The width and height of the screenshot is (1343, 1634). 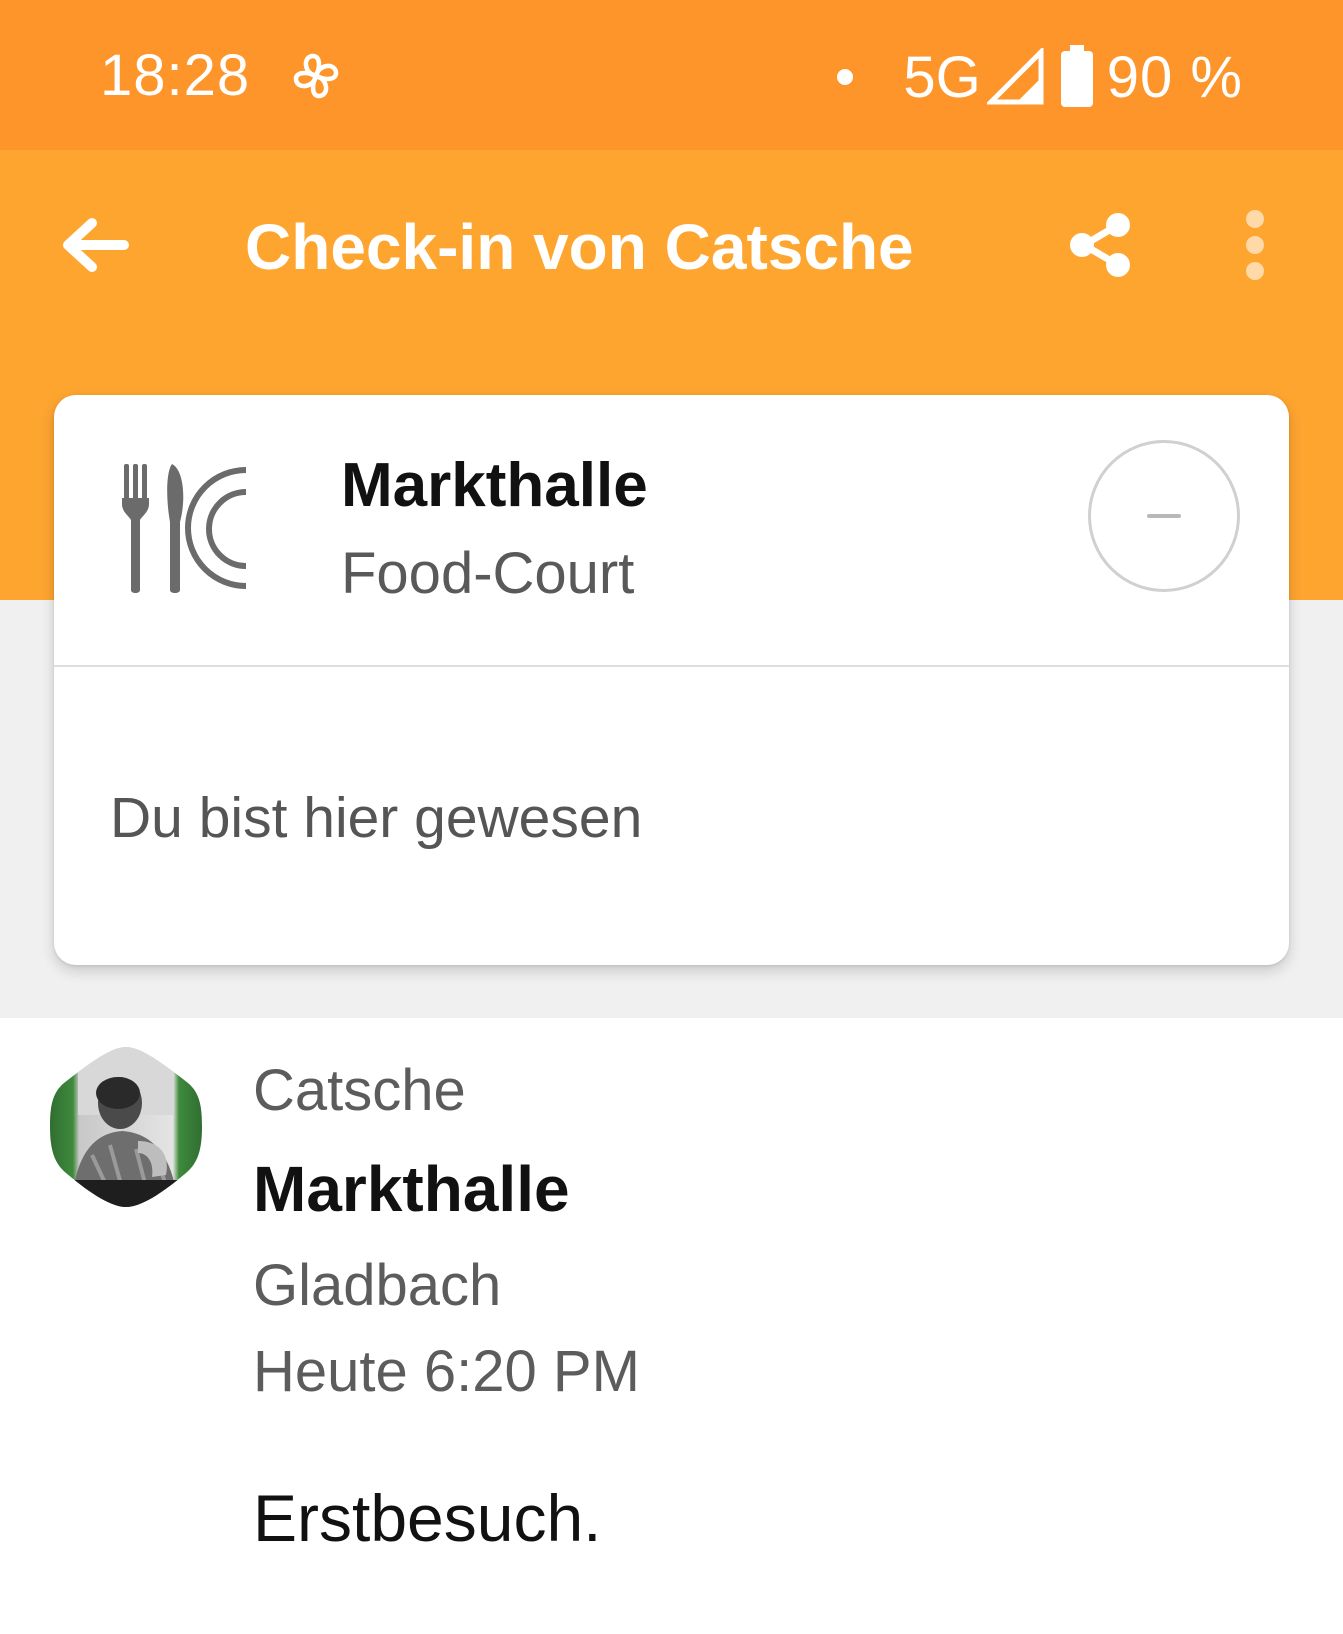 I want to click on venue-toggle-button, so click(x=1164, y=516).